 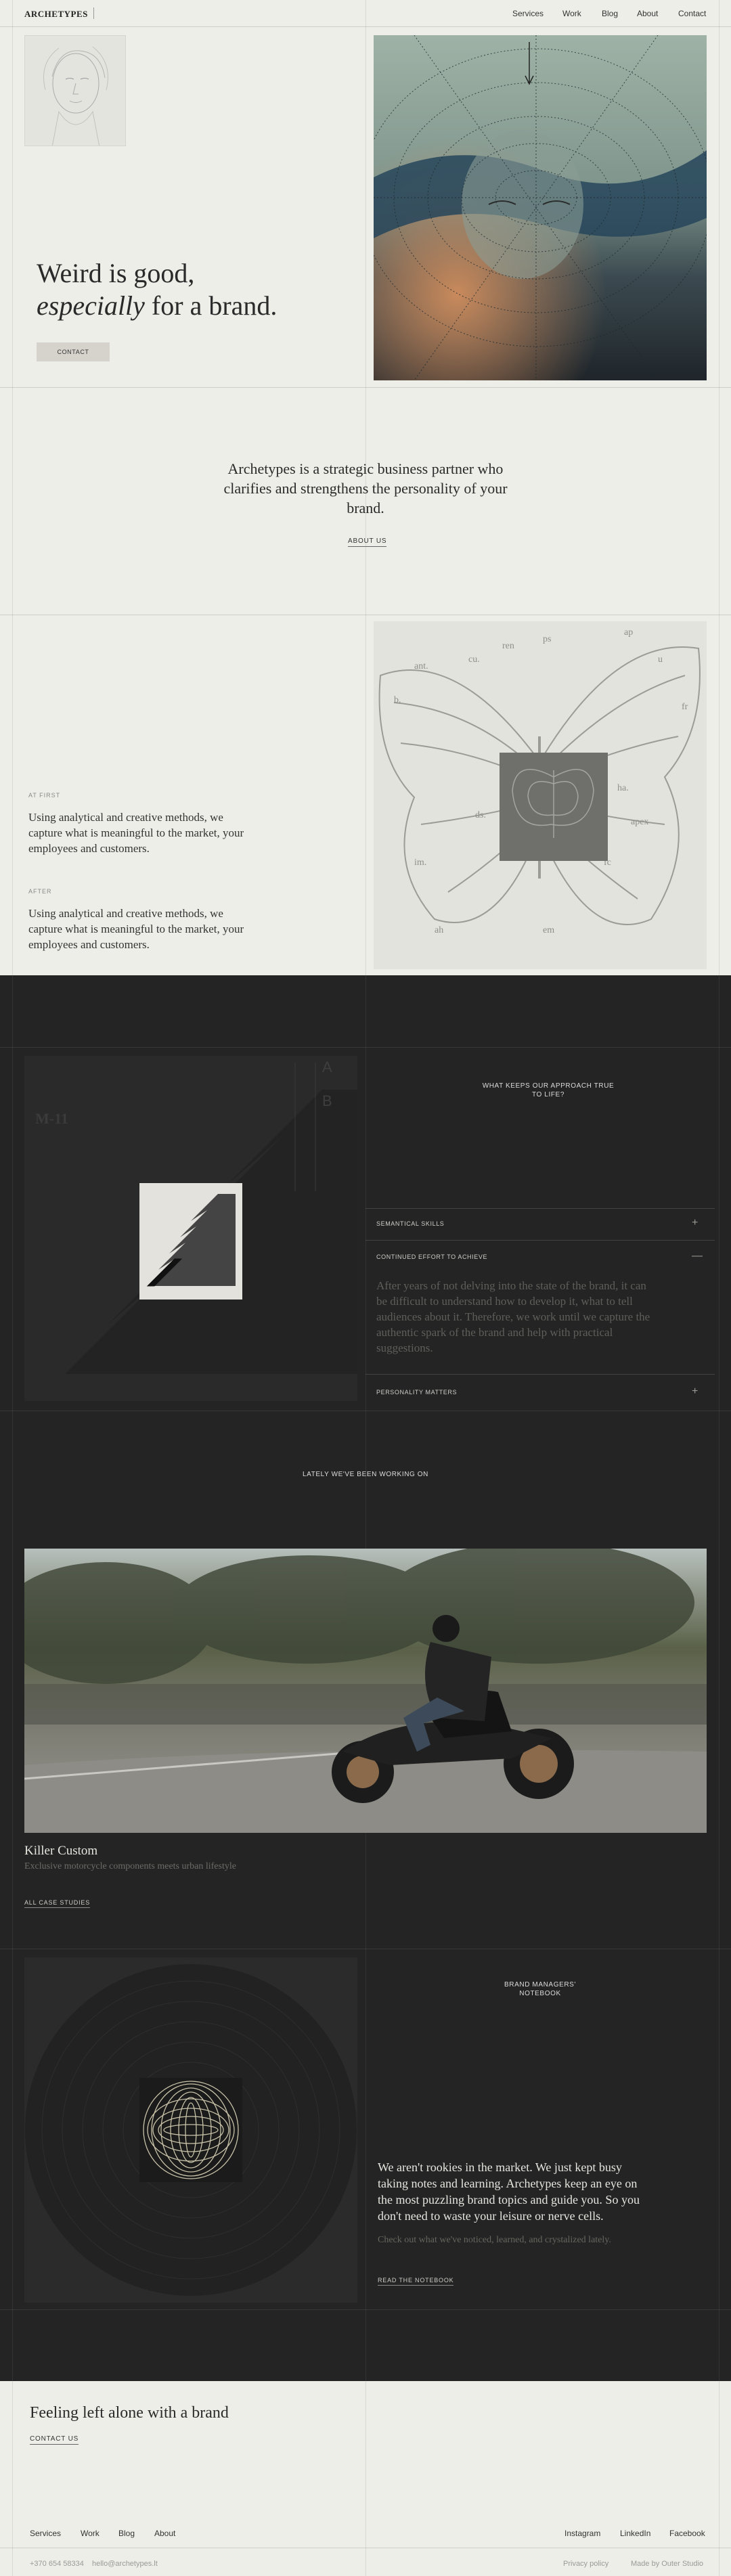 I want to click on hero-title-rest: for a brand., so click(x=211, y=305).